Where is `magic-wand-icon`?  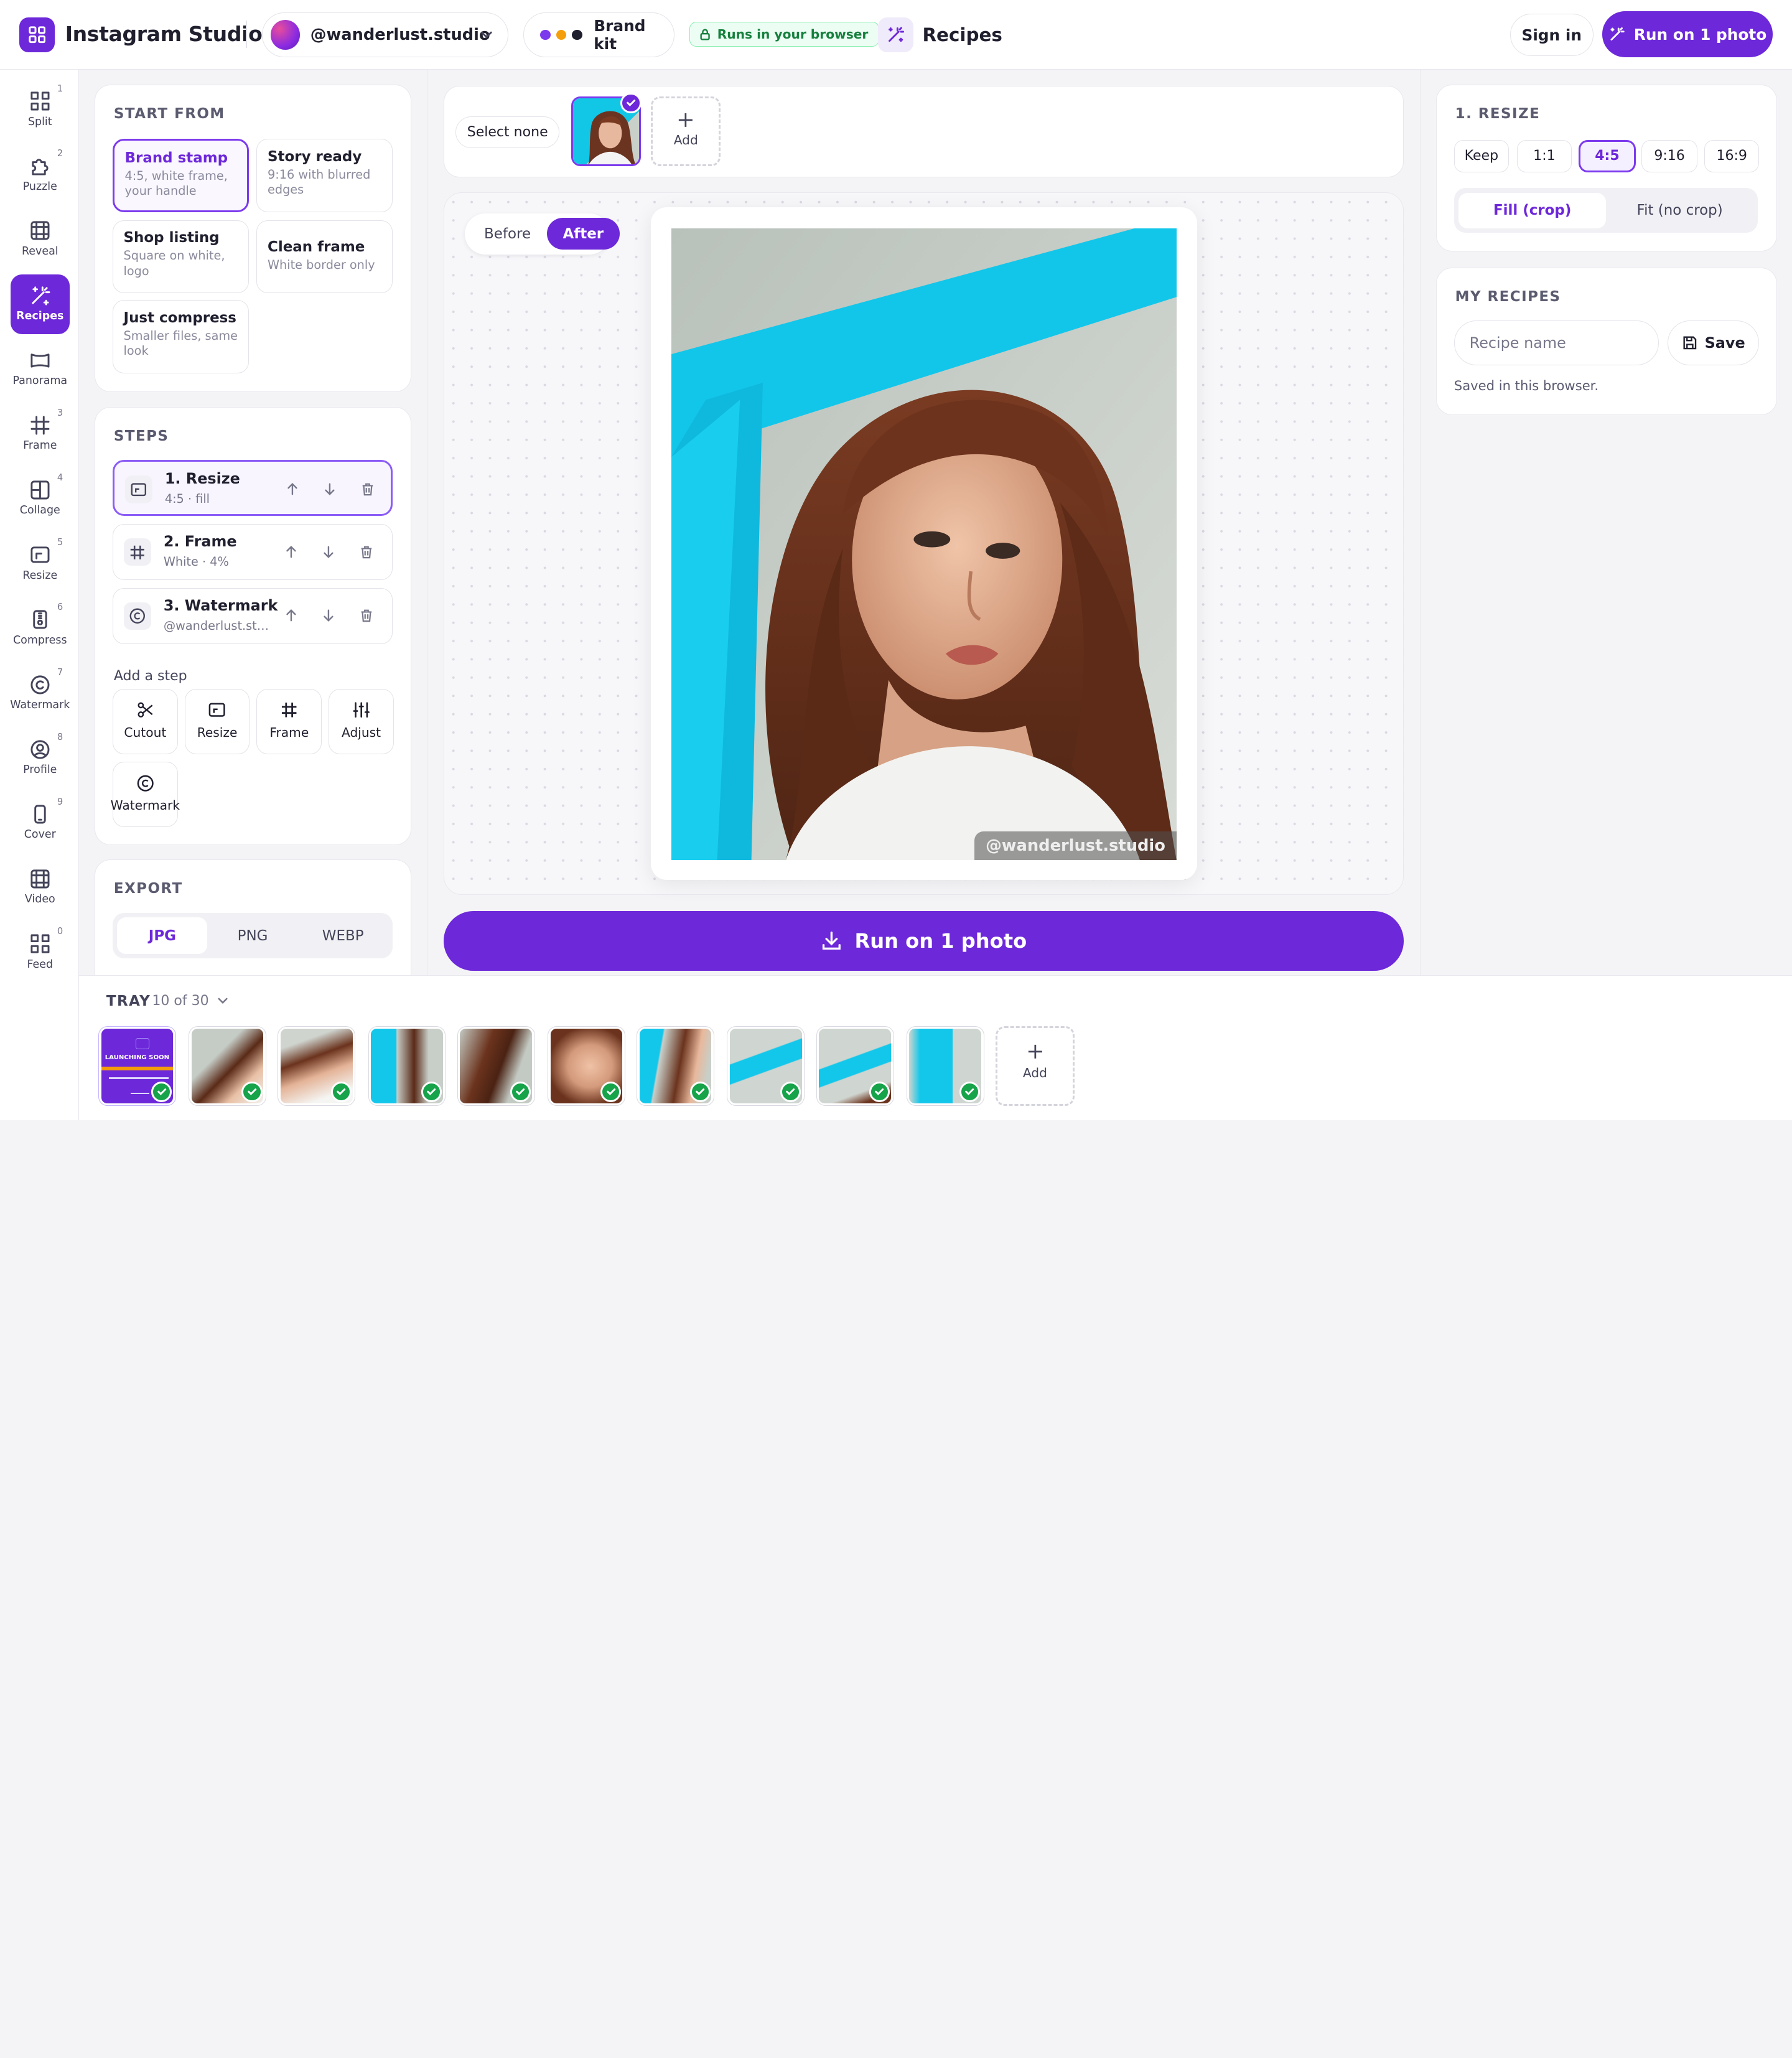
magic-wand-icon is located at coordinates (895, 35).